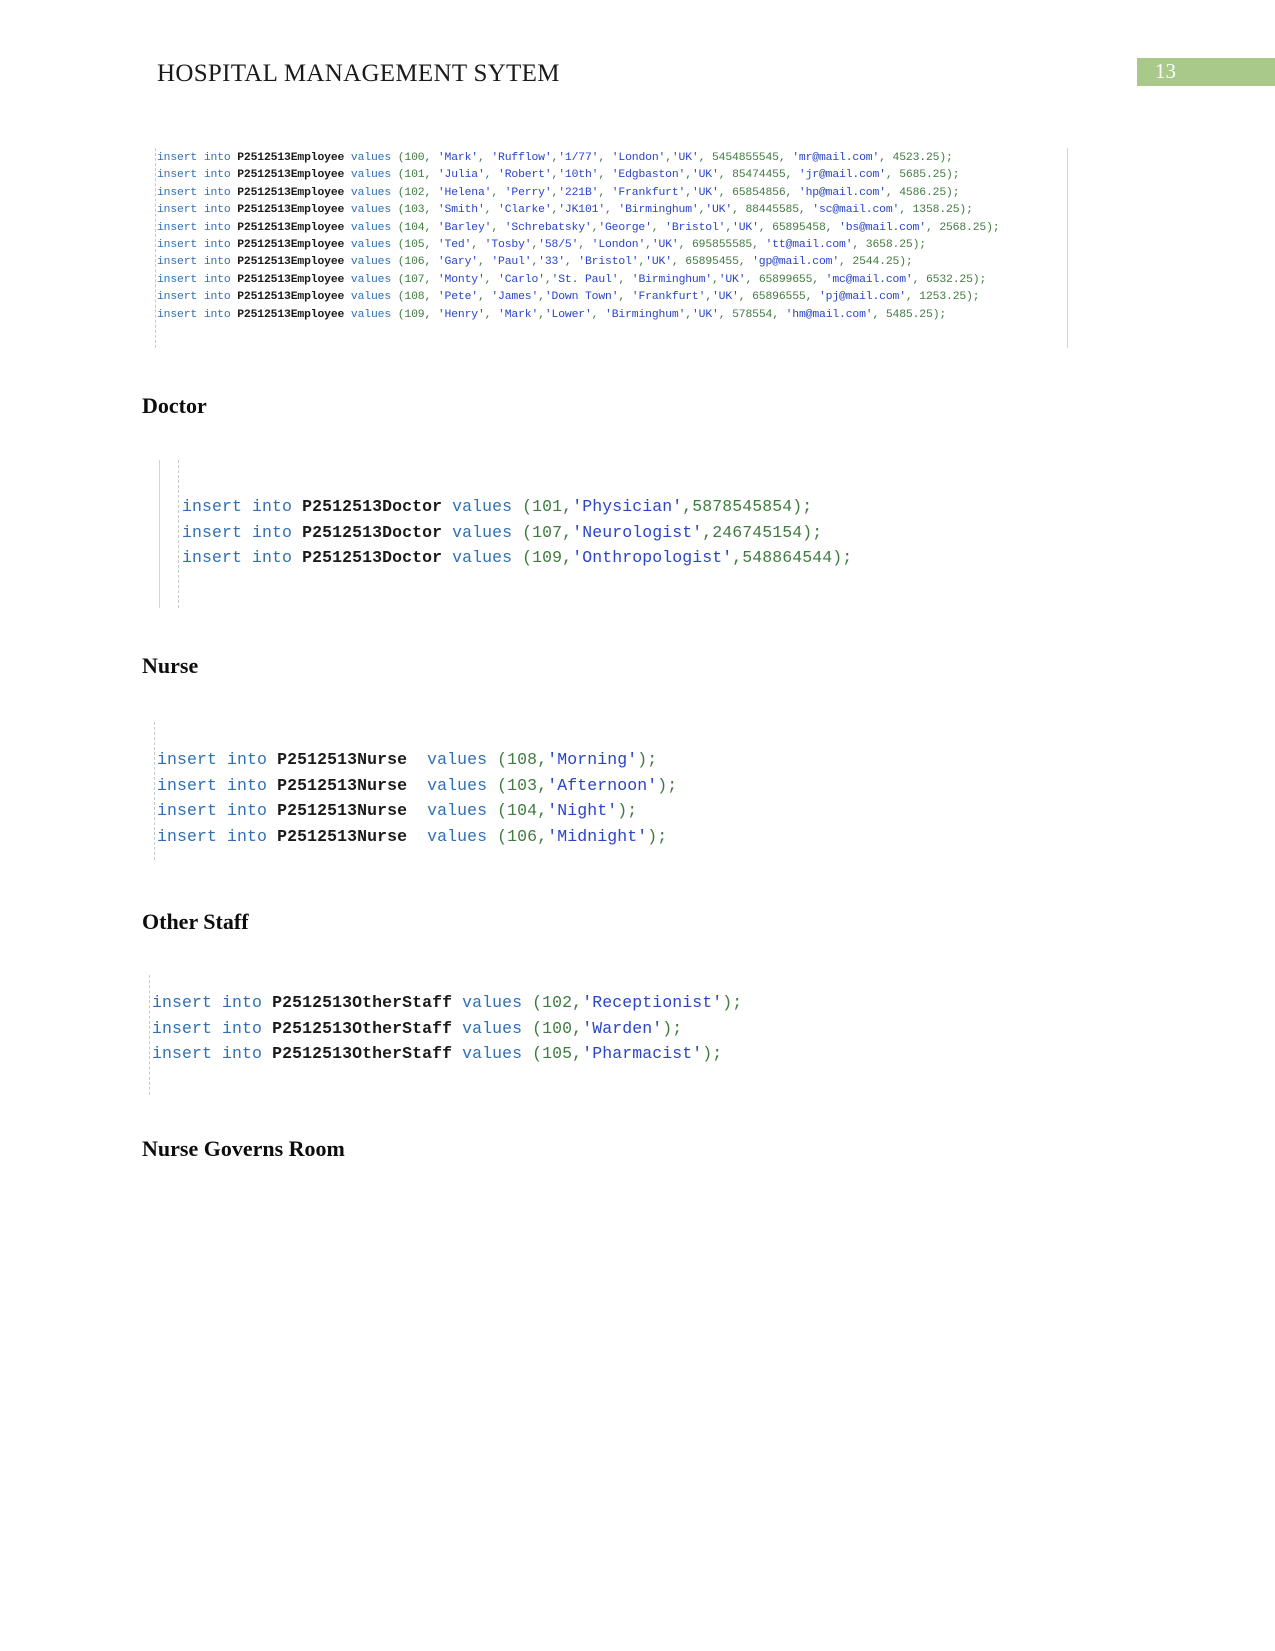 The height and width of the screenshot is (1651, 1275). I want to click on page-title: HOSPITAL MANAGEMENT SYTEM, so click(358, 73).